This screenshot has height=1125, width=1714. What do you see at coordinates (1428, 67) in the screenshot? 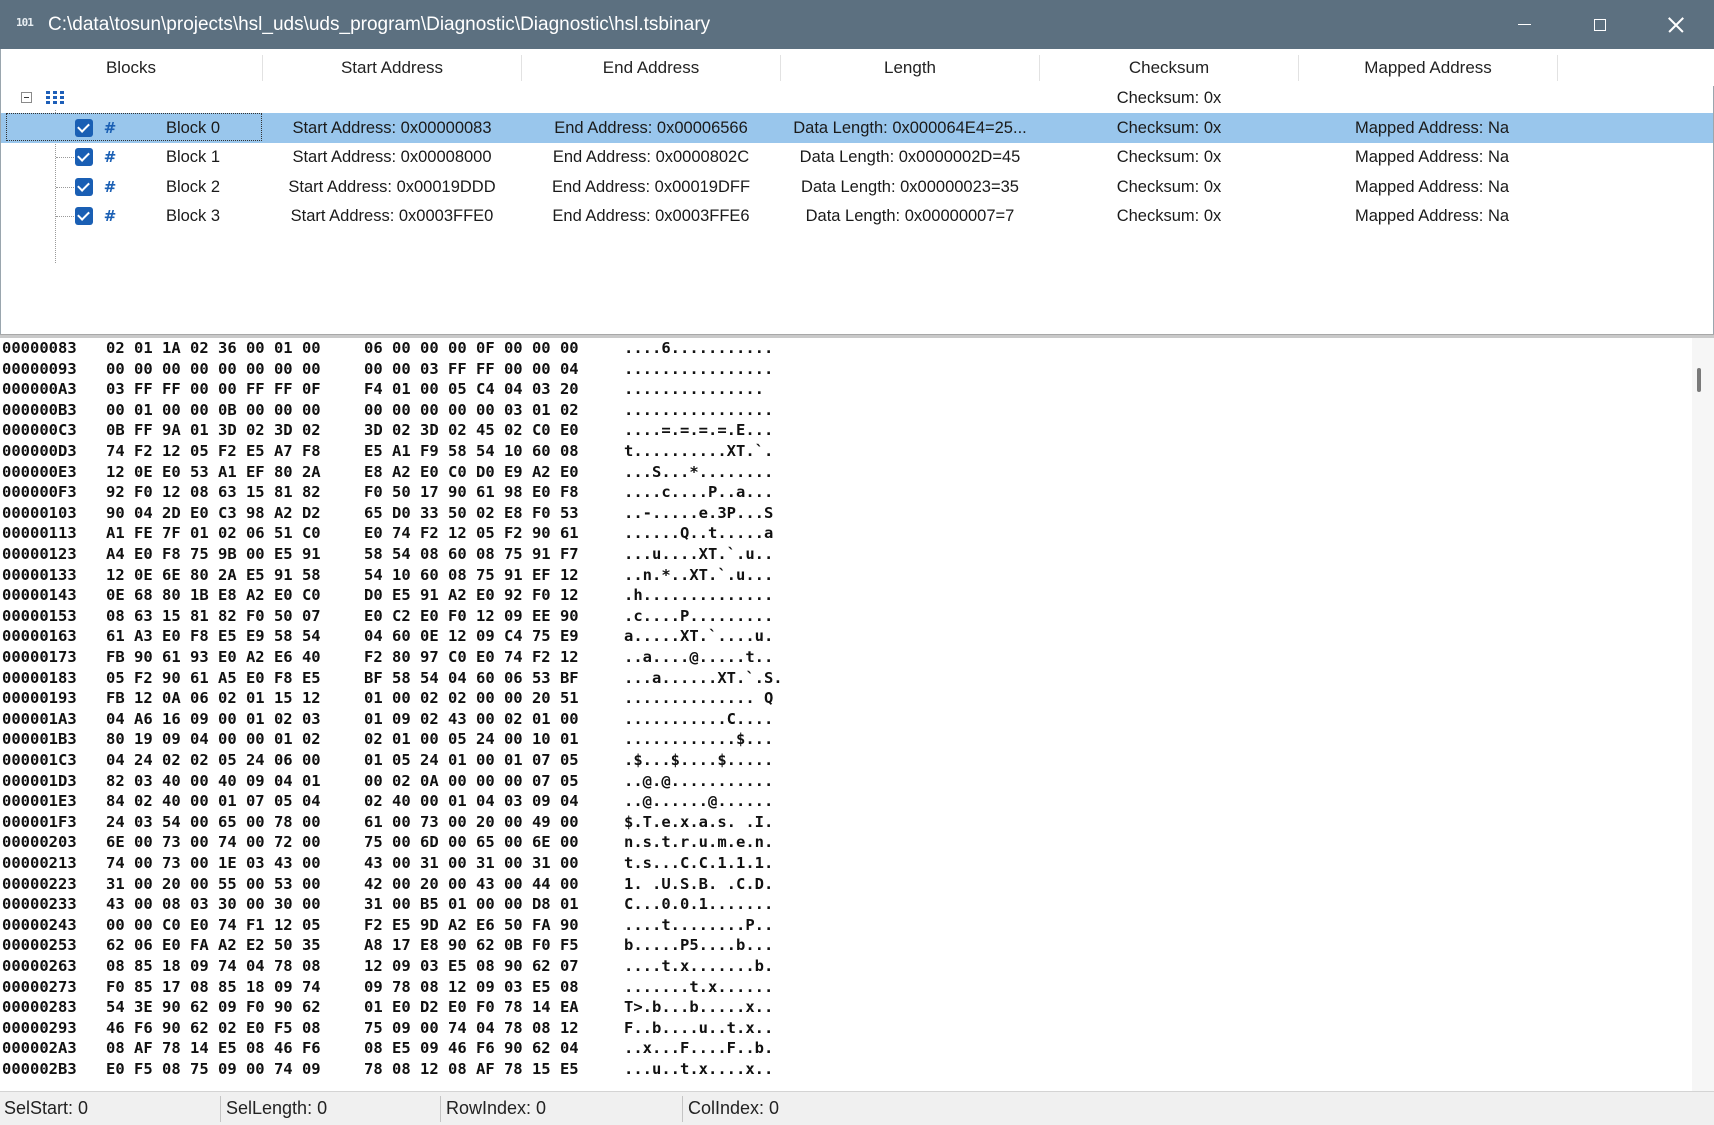
I see `column-header-mapped-address: Mapped Address` at bounding box center [1428, 67].